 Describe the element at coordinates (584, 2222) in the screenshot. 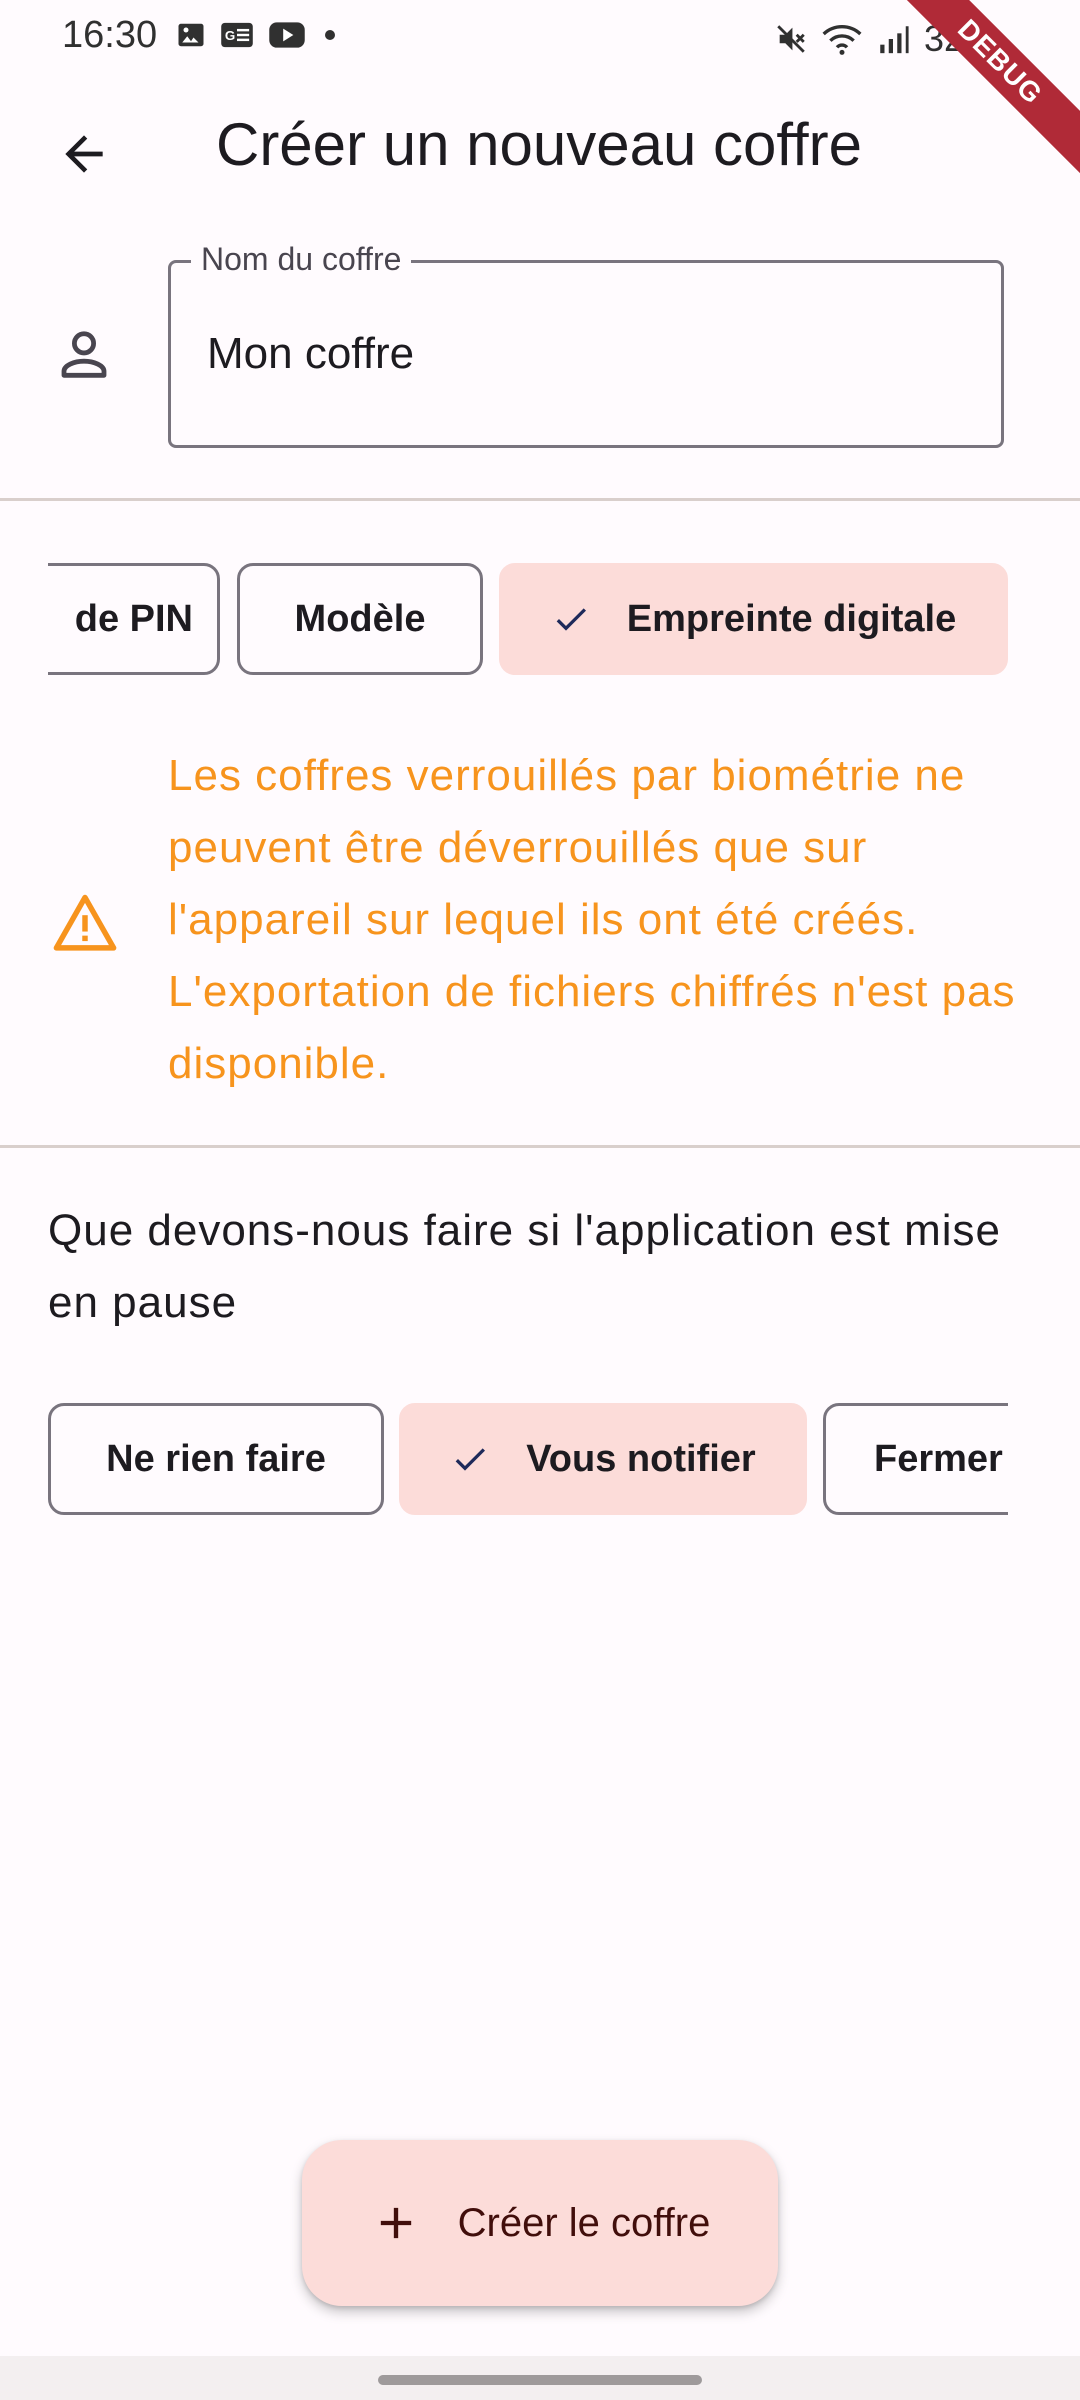

I see `create-vault-label: Créer le coffre` at that location.